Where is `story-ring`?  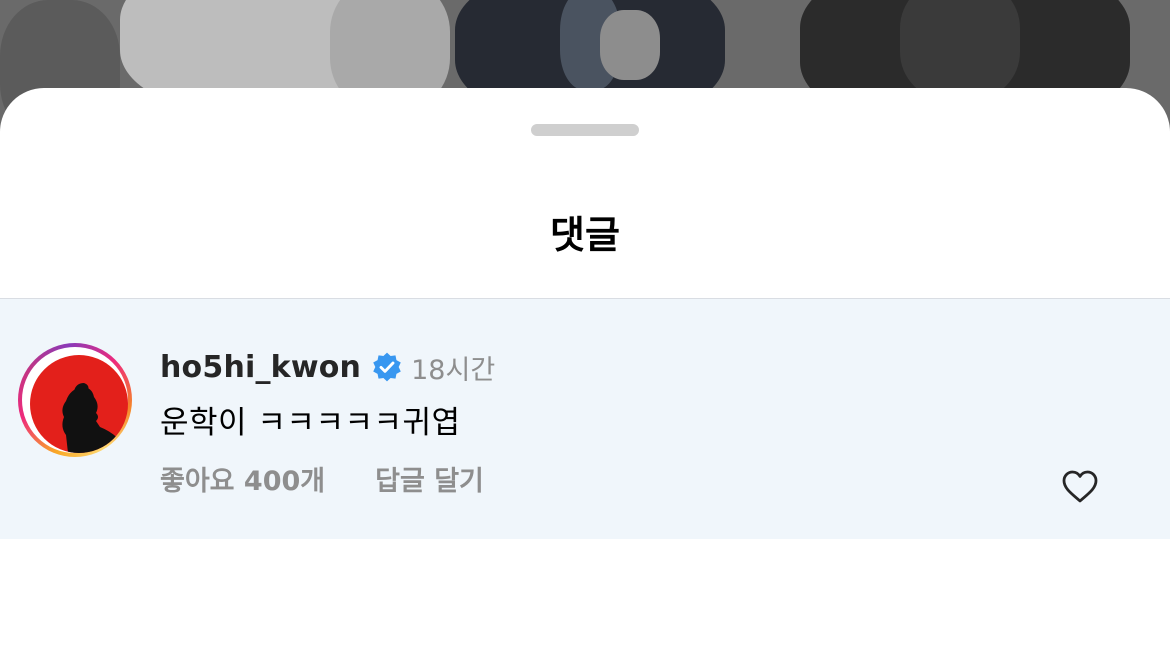
story-ring is located at coordinates (75, 400).